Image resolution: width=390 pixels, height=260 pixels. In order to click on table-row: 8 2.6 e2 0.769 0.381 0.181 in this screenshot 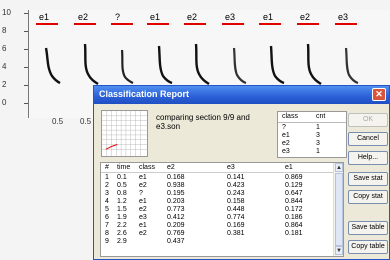, I will do `click(217, 234)`.